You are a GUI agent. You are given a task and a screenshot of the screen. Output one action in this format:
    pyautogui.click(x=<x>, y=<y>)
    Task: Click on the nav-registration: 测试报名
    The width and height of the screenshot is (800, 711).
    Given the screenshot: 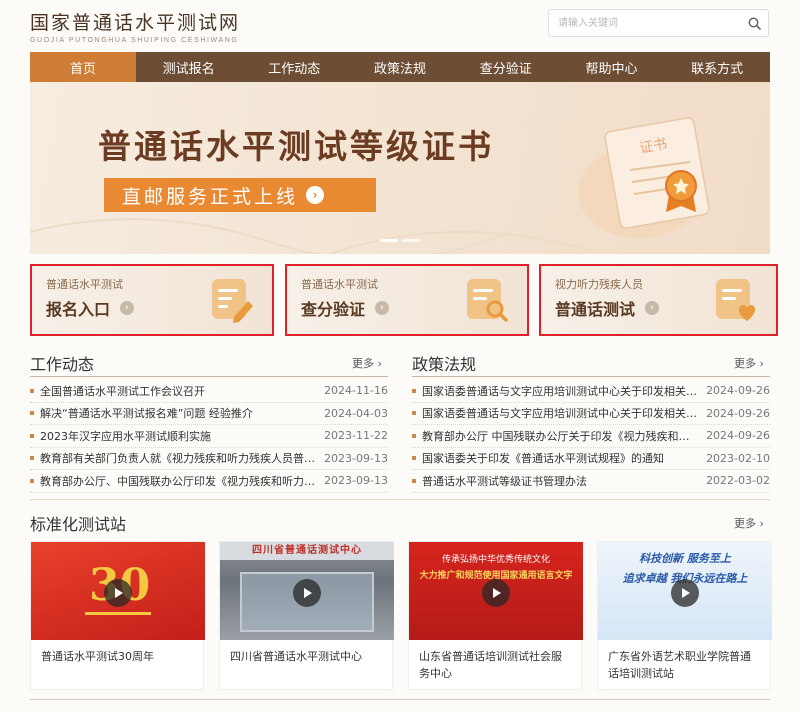 What is the action you would take?
    pyautogui.click(x=189, y=67)
    